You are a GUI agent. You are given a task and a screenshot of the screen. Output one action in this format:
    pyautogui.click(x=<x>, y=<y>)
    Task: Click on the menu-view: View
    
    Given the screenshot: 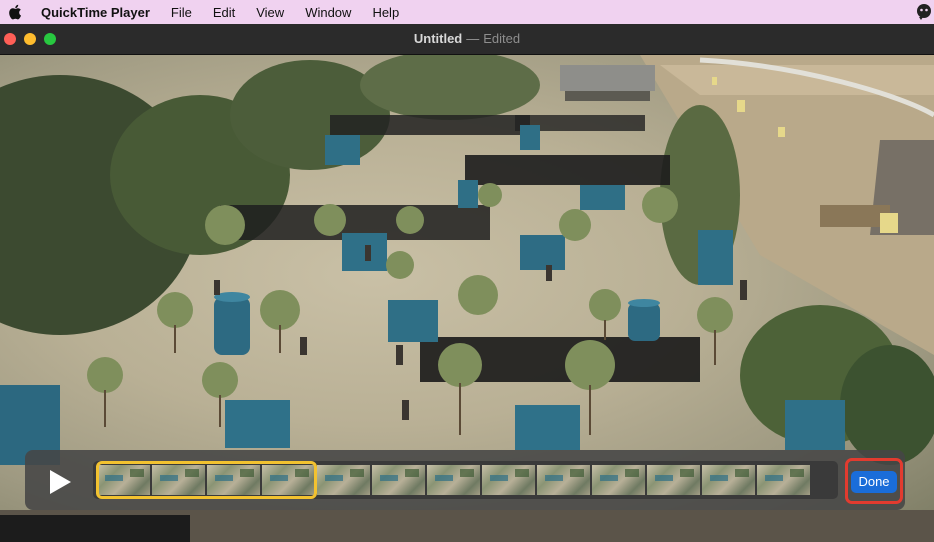 What is the action you would take?
    pyautogui.click(x=270, y=12)
    